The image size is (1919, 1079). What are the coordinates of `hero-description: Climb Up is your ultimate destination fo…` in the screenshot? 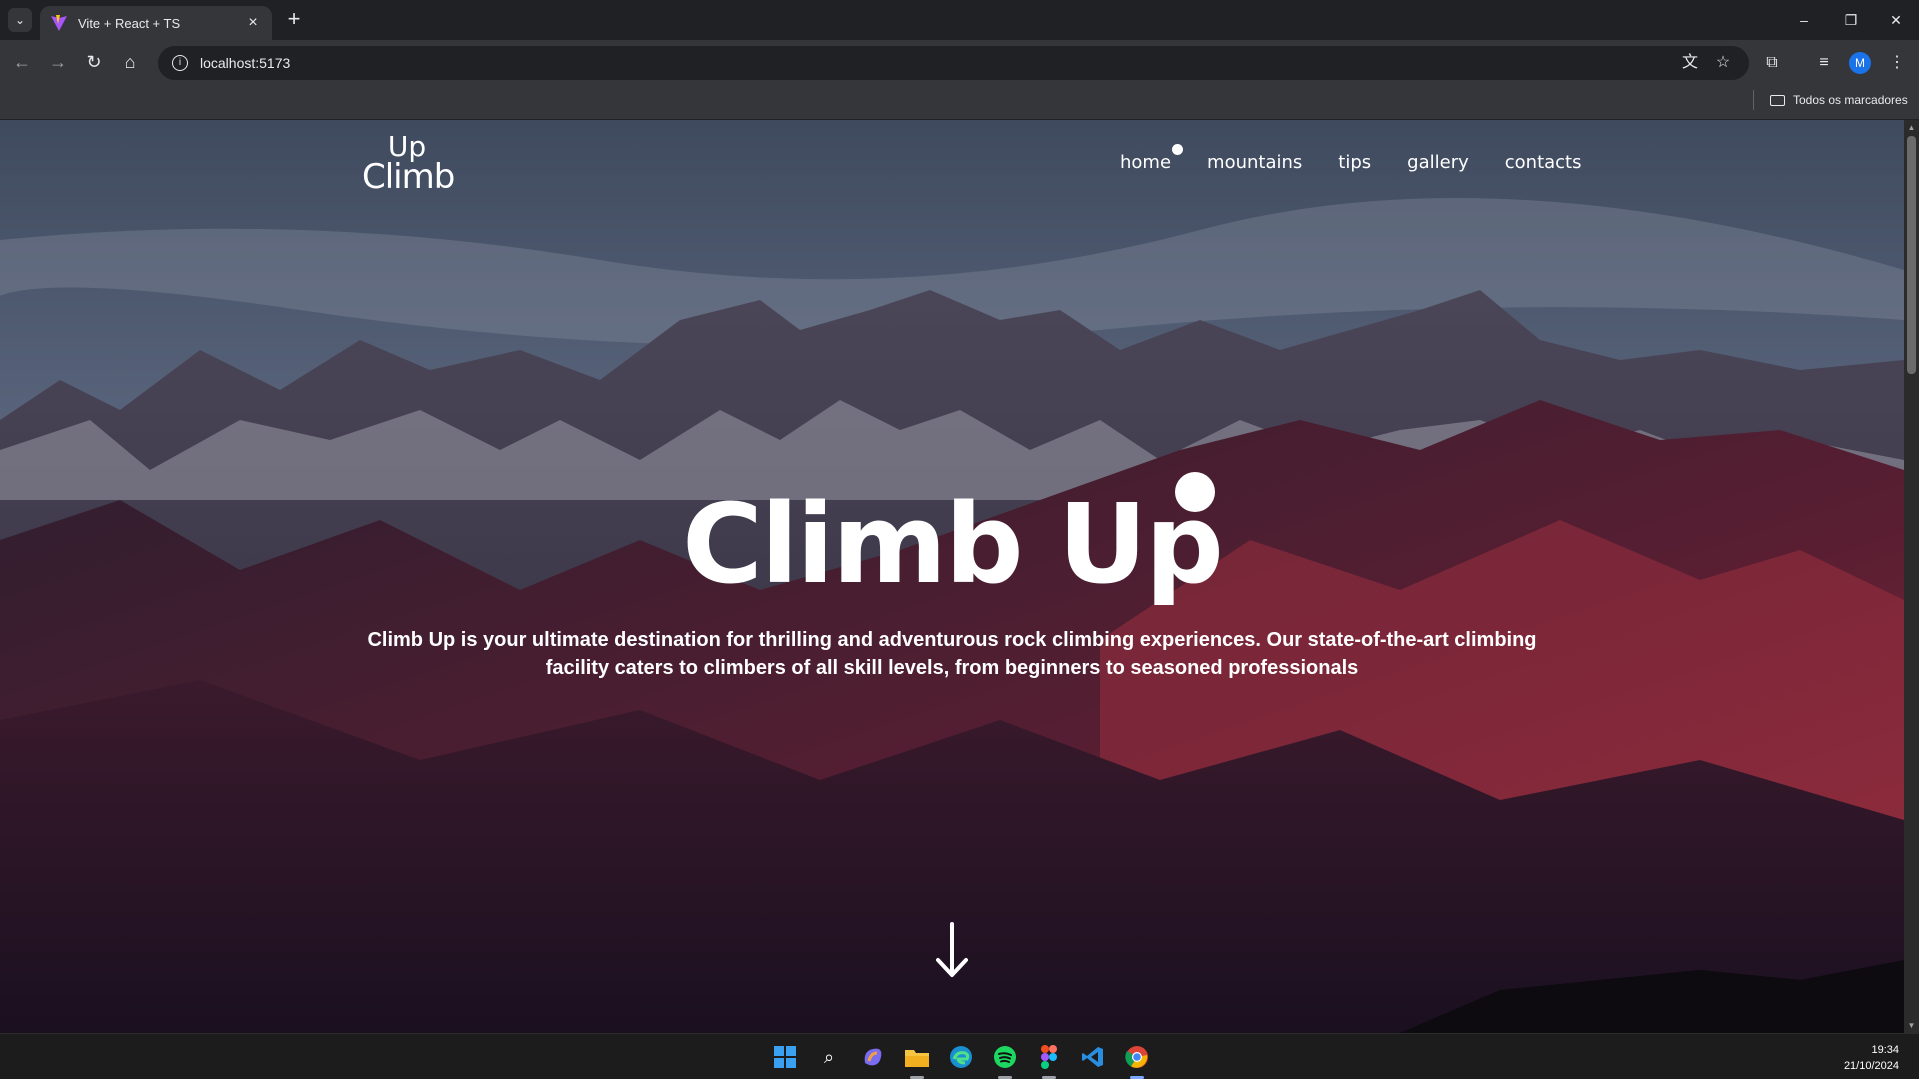 It's located at (952, 654).